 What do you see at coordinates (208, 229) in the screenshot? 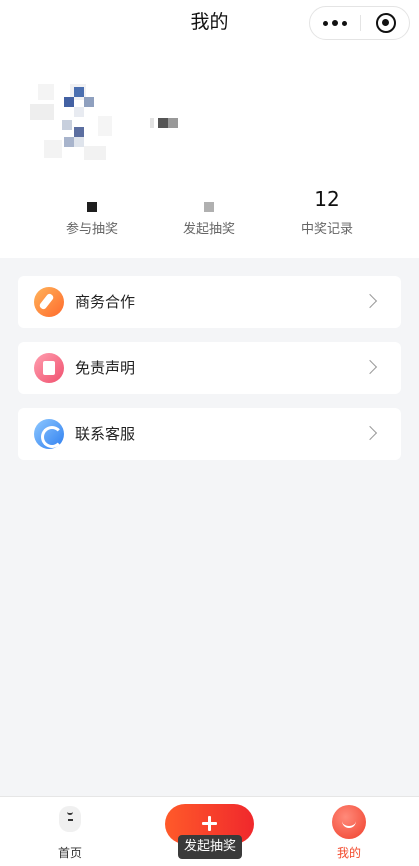
I see `stat-label: 发起抽奖` at bounding box center [208, 229].